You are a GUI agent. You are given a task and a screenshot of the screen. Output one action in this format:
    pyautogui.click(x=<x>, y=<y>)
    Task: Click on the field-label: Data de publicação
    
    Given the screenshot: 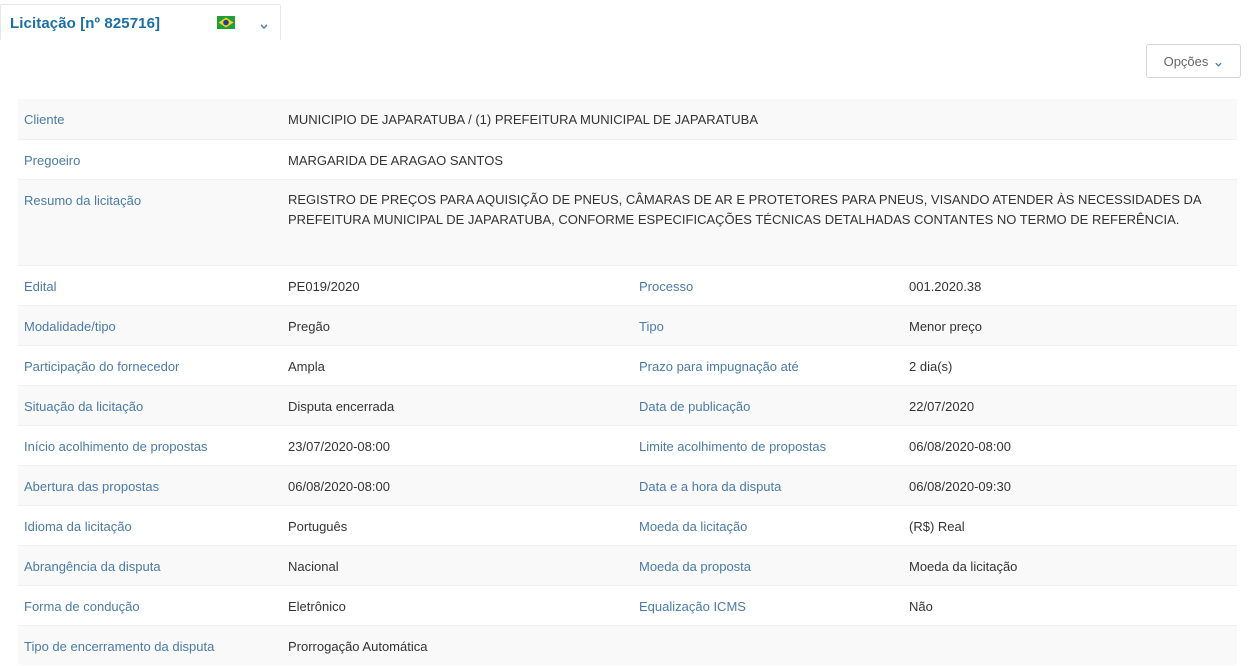 What is the action you would take?
    pyautogui.click(x=695, y=406)
    